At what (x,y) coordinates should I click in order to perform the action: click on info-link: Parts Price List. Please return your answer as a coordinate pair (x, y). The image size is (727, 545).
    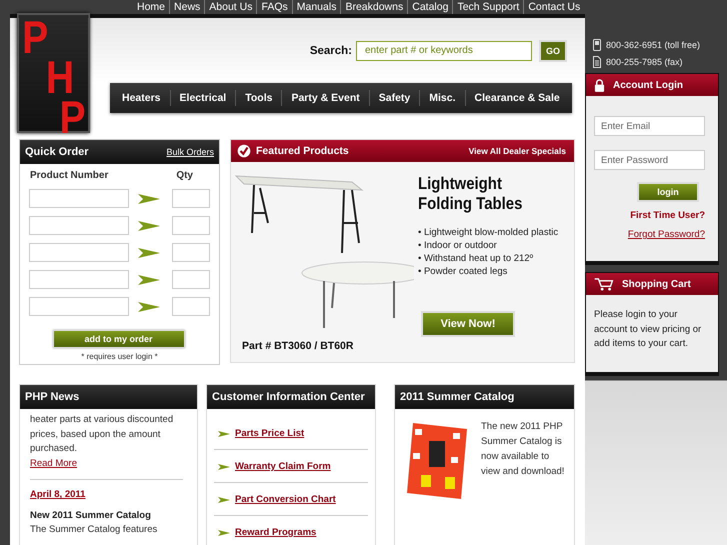
    Looking at the image, I should click on (269, 433).